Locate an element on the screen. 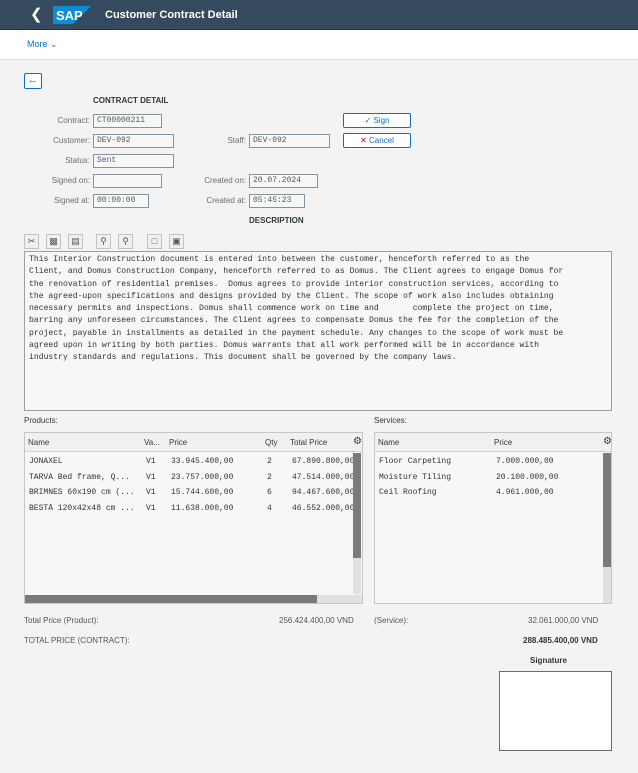  product-row-3-total: 46.552.000,00 is located at coordinates (322, 508).